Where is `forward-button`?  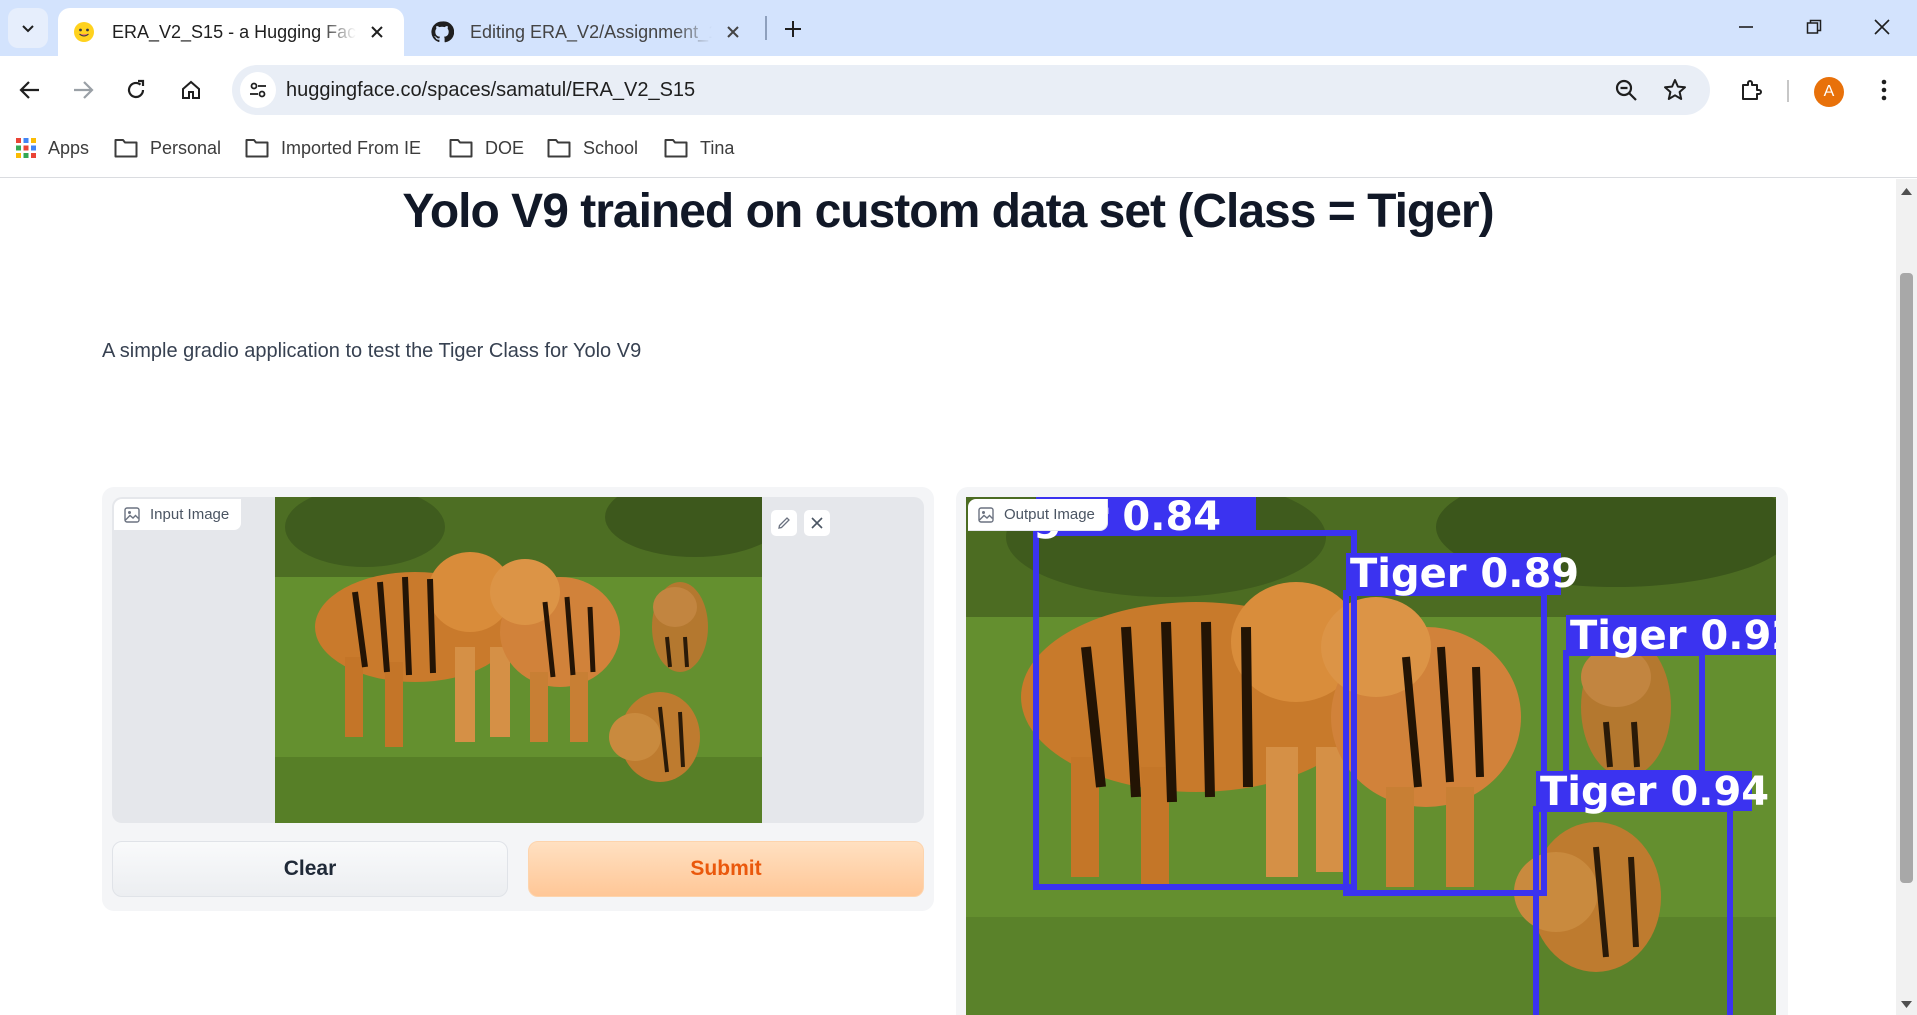
forward-button is located at coordinates (83, 90).